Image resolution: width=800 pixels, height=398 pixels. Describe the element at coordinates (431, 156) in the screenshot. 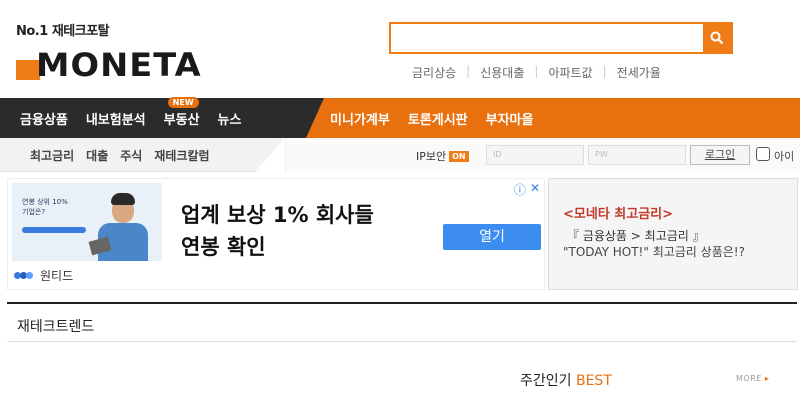

I see `ip-security-label: IP보안` at that location.